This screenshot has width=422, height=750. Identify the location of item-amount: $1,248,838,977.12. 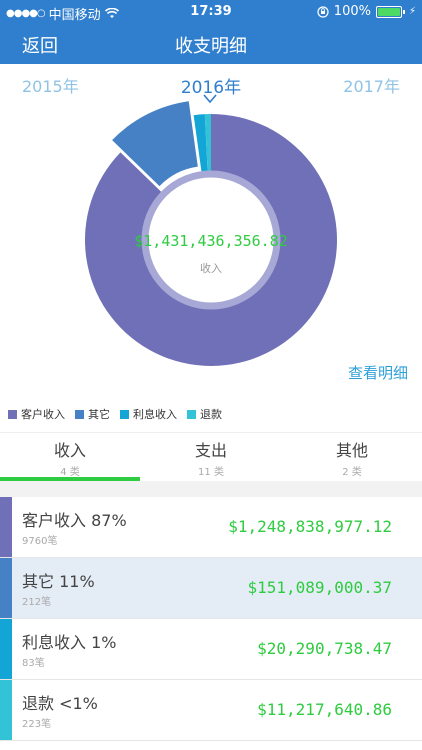
(310, 526).